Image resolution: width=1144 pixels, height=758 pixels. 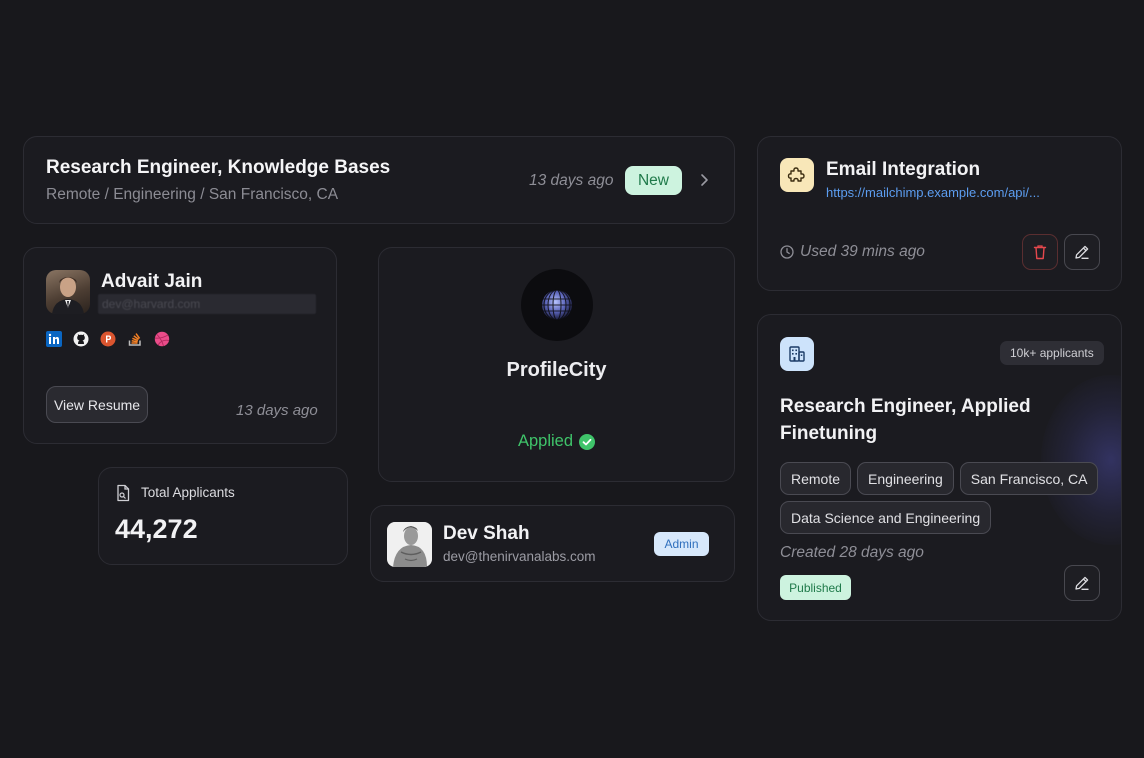 I want to click on last-used-text: Used 39 mins ago, so click(x=862, y=251).